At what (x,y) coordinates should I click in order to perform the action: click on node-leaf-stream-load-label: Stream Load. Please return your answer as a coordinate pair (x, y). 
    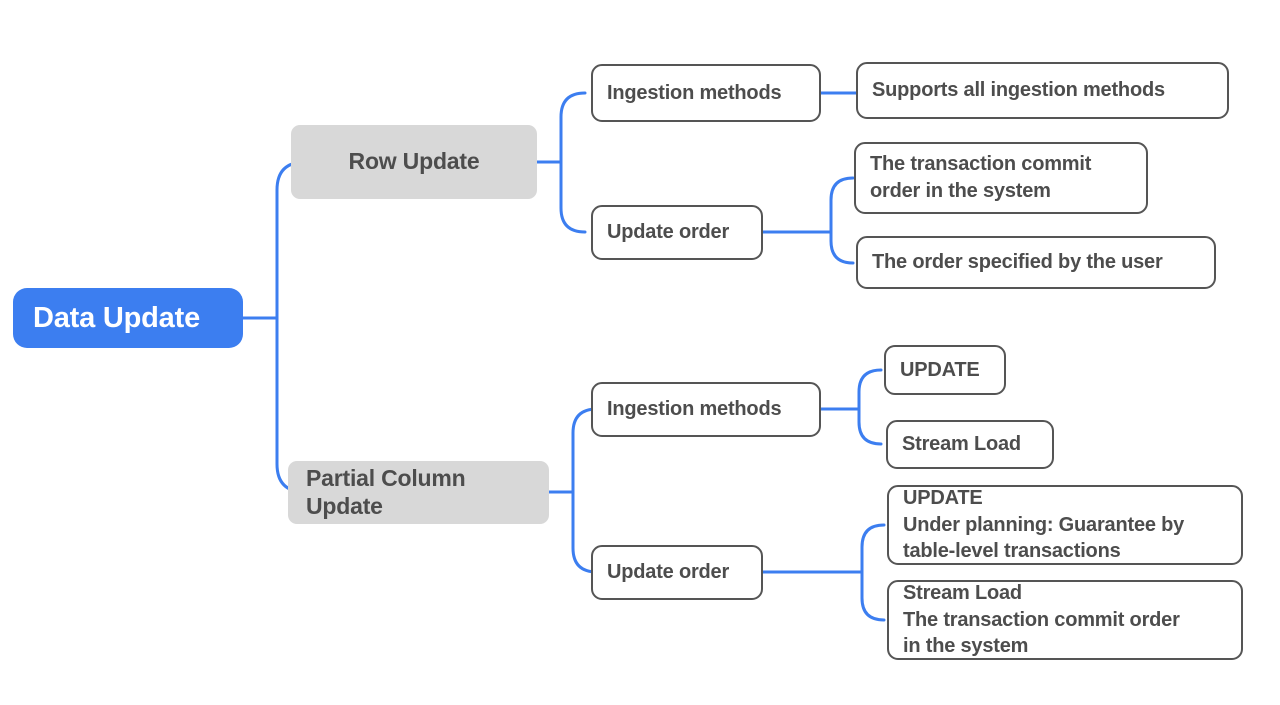
    Looking at the image, I should click on (961, 444).